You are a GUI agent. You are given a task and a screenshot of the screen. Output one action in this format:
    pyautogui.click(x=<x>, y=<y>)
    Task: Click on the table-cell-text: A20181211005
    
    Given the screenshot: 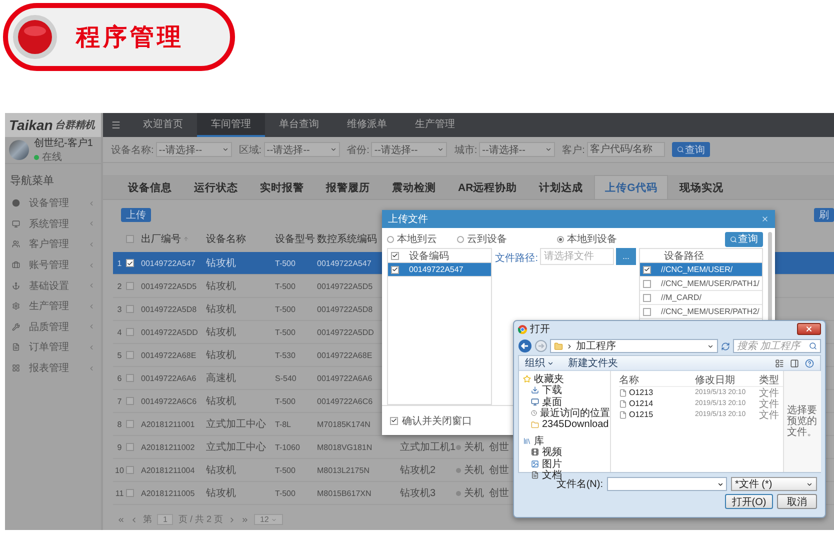 What is the action you would take?
    pyautogui.click(x=168, y=493)
    